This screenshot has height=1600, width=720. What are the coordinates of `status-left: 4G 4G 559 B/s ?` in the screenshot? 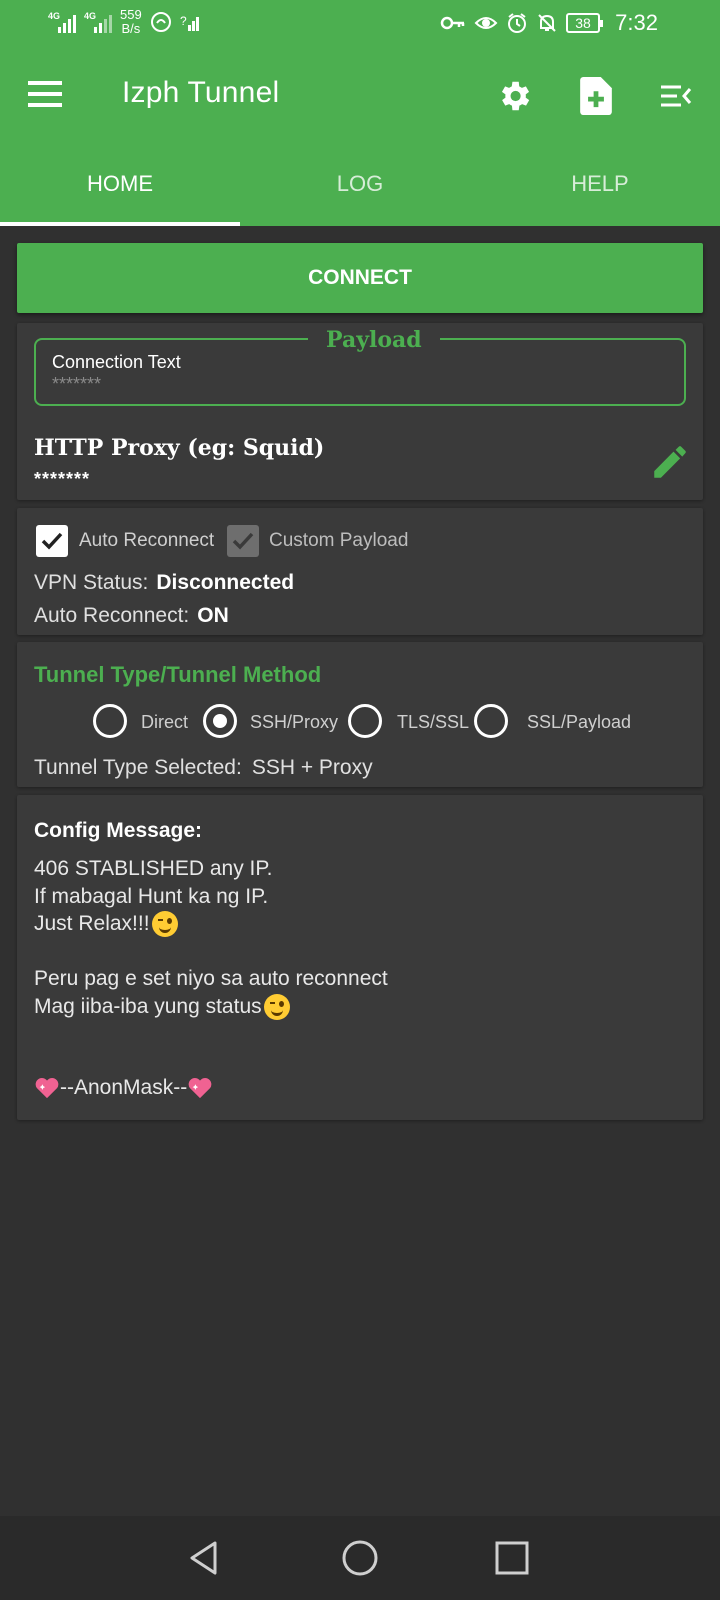 It's located at (125, 22).